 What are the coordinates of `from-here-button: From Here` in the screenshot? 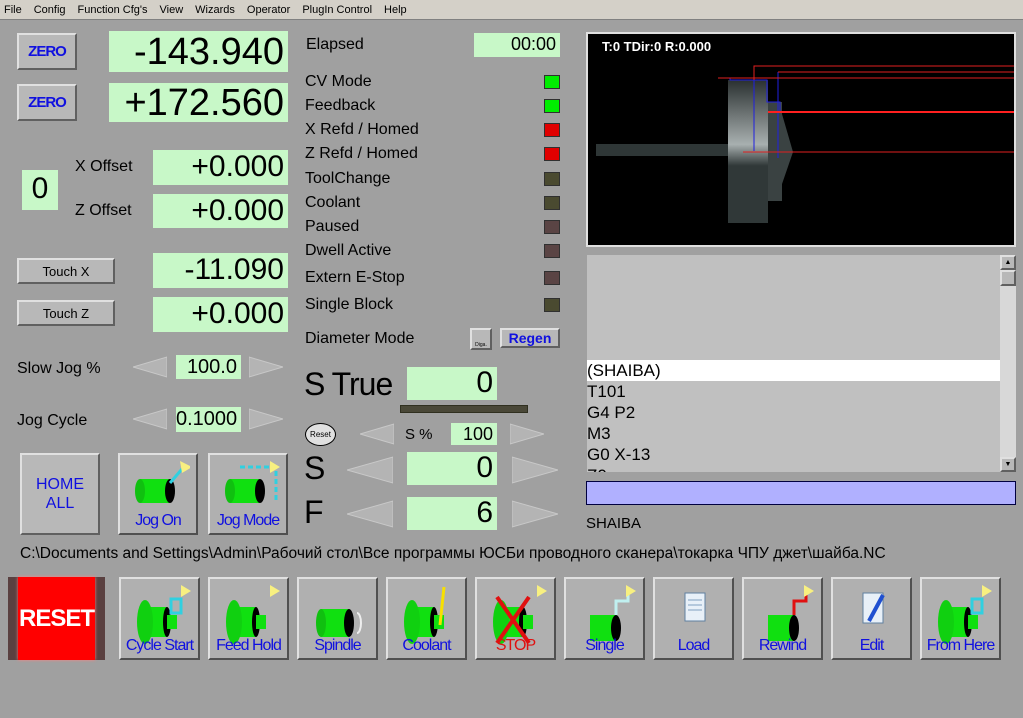 It's located at (960, 618).